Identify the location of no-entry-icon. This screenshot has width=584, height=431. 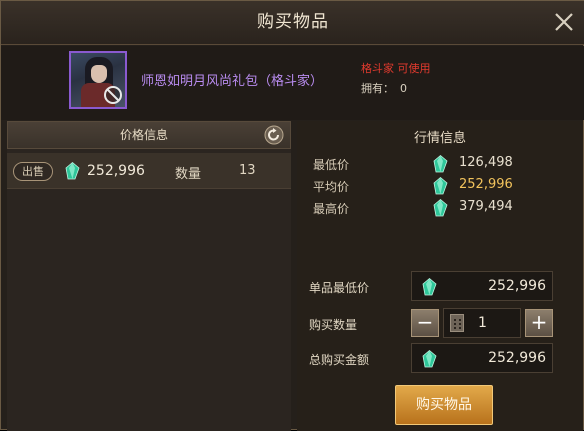
(113, 95).